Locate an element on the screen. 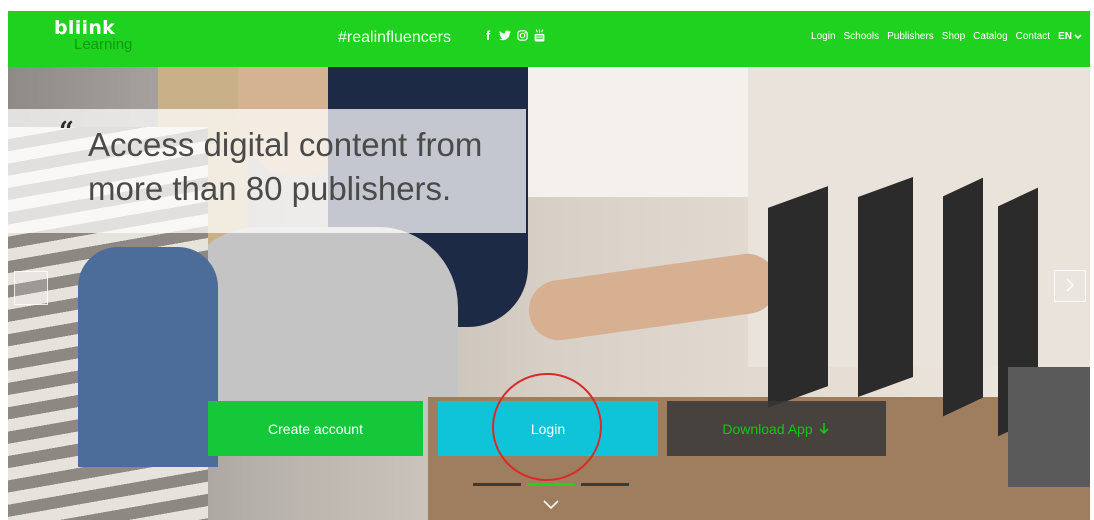 The width and height of the screenshot is (1094, 520). nav-catalog: Catalog is located at coordinates (990, 36).